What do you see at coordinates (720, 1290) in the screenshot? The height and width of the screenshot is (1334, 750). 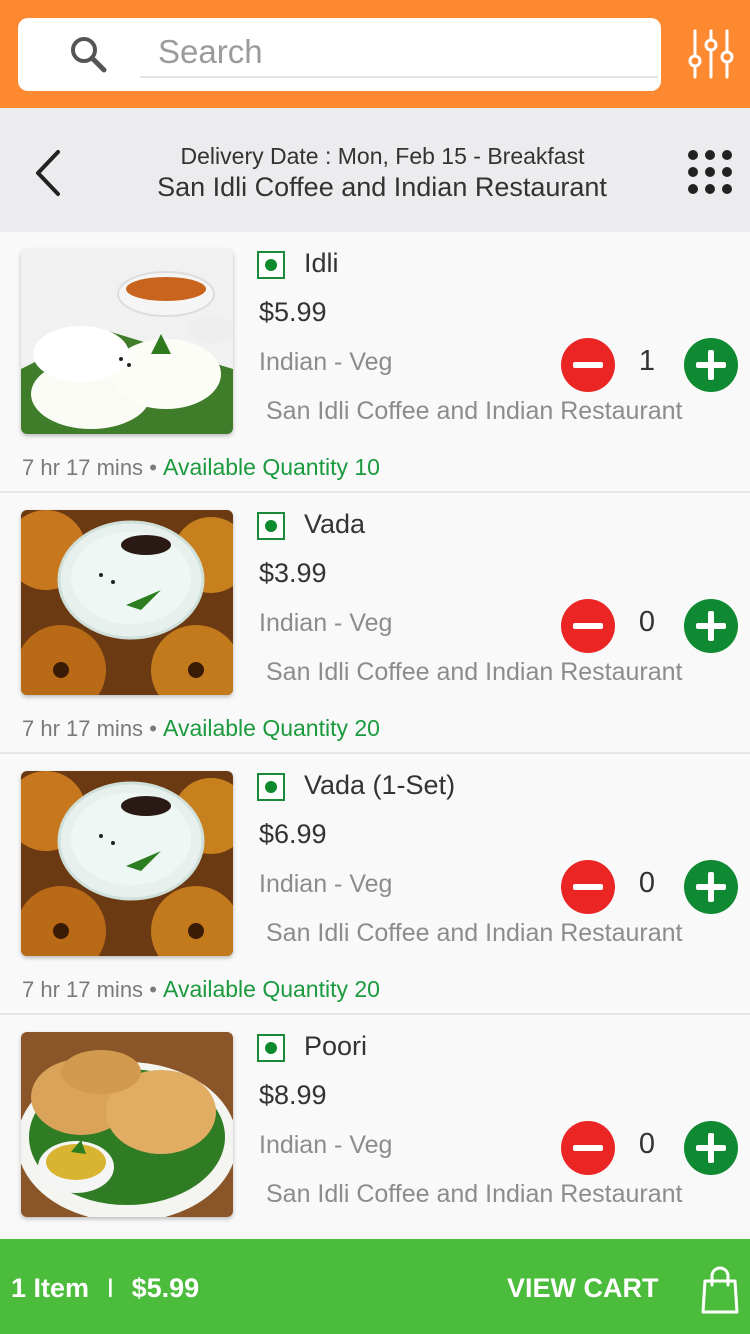 I see `shopping-bag-icon` at bounding box center [720, 1290].